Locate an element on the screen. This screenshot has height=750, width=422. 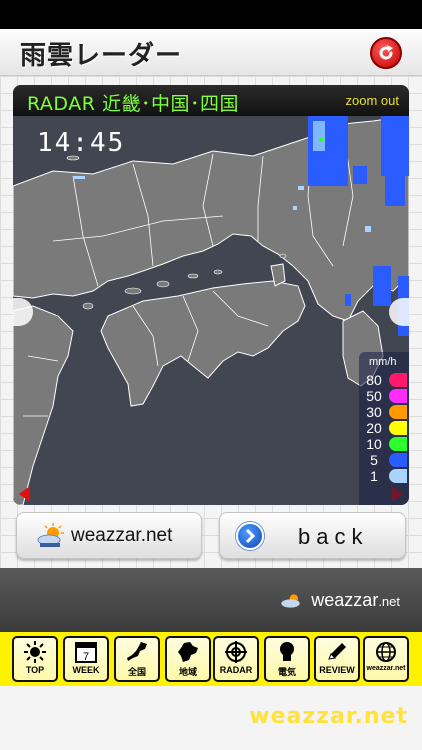
header-bar: 雨雲レーダー is located at coordinates (211, 52).